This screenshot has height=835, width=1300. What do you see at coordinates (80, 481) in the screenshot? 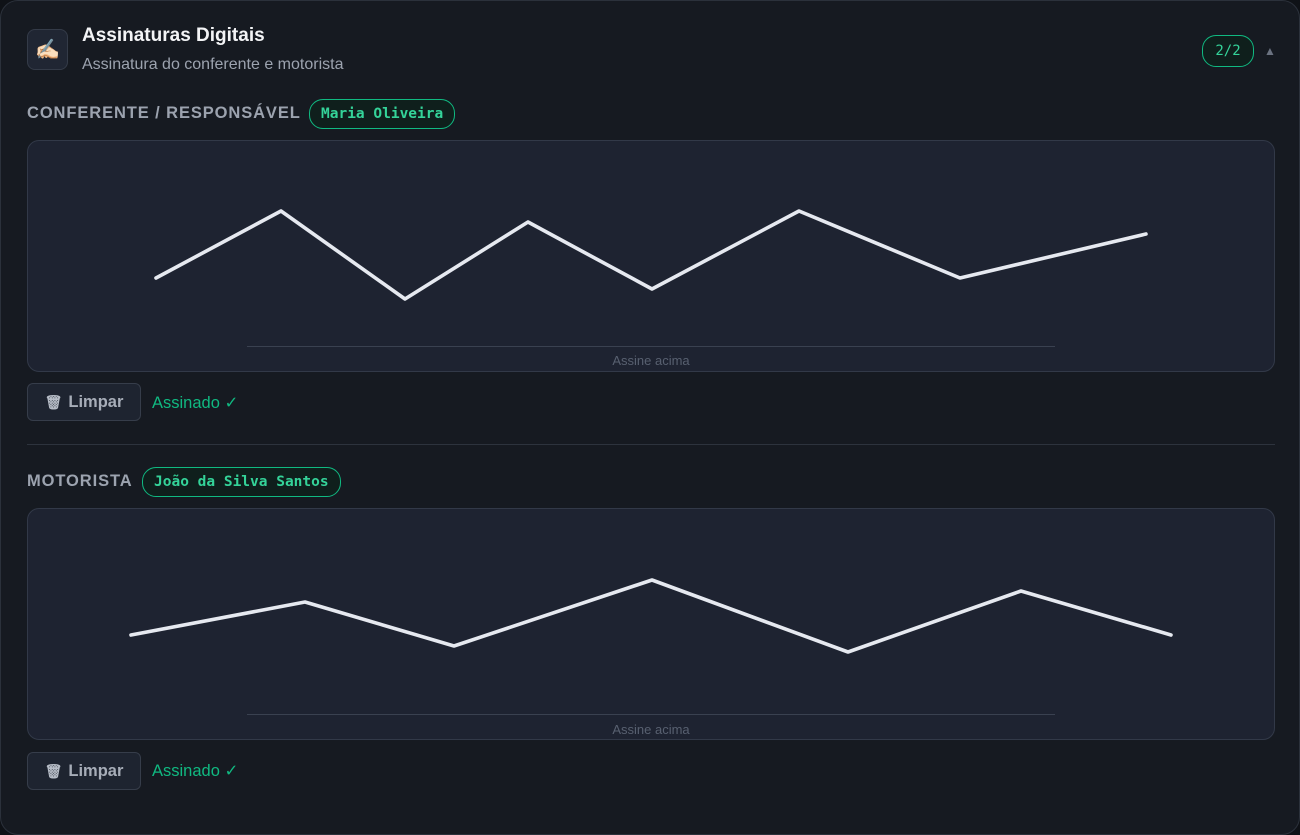
I see `motorista-label: MOTORISTA` at bounding box center [80, 481].